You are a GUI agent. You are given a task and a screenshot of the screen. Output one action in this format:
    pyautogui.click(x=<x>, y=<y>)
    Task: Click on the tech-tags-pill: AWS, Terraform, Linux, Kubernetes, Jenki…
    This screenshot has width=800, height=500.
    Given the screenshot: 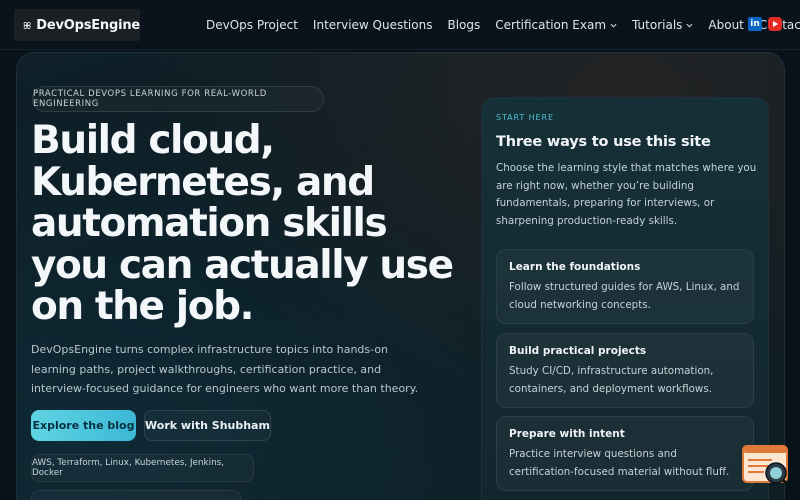 What is the action you would take?
    pyautogui.click(x=142, y=468)
    